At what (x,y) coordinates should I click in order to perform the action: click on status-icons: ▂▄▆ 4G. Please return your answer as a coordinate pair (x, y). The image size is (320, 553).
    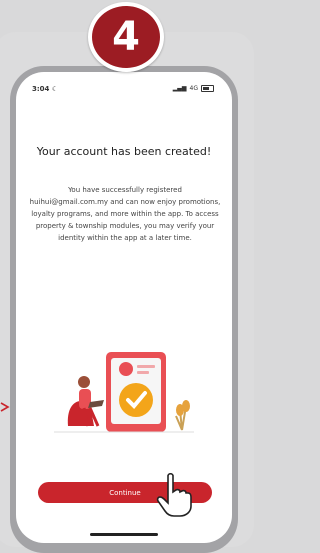
    Looking at the image, I should click on (193, 88).